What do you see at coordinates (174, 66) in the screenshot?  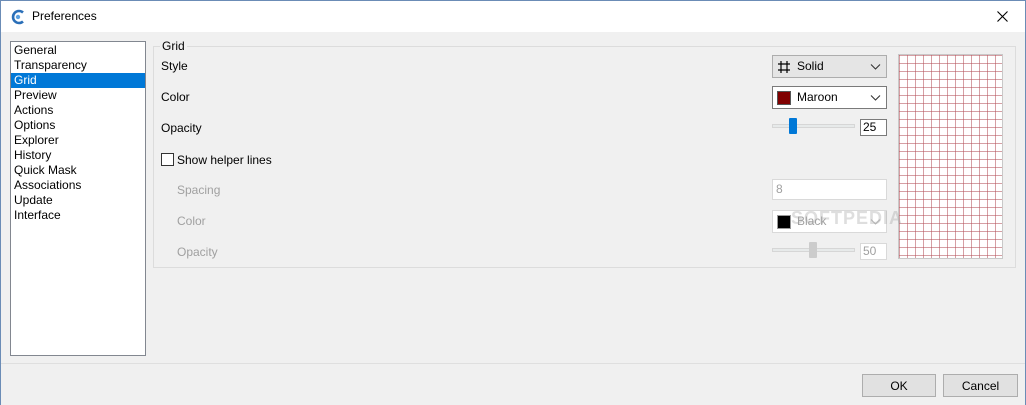 I see `style-label: Style` at bounding box center [174, 66].